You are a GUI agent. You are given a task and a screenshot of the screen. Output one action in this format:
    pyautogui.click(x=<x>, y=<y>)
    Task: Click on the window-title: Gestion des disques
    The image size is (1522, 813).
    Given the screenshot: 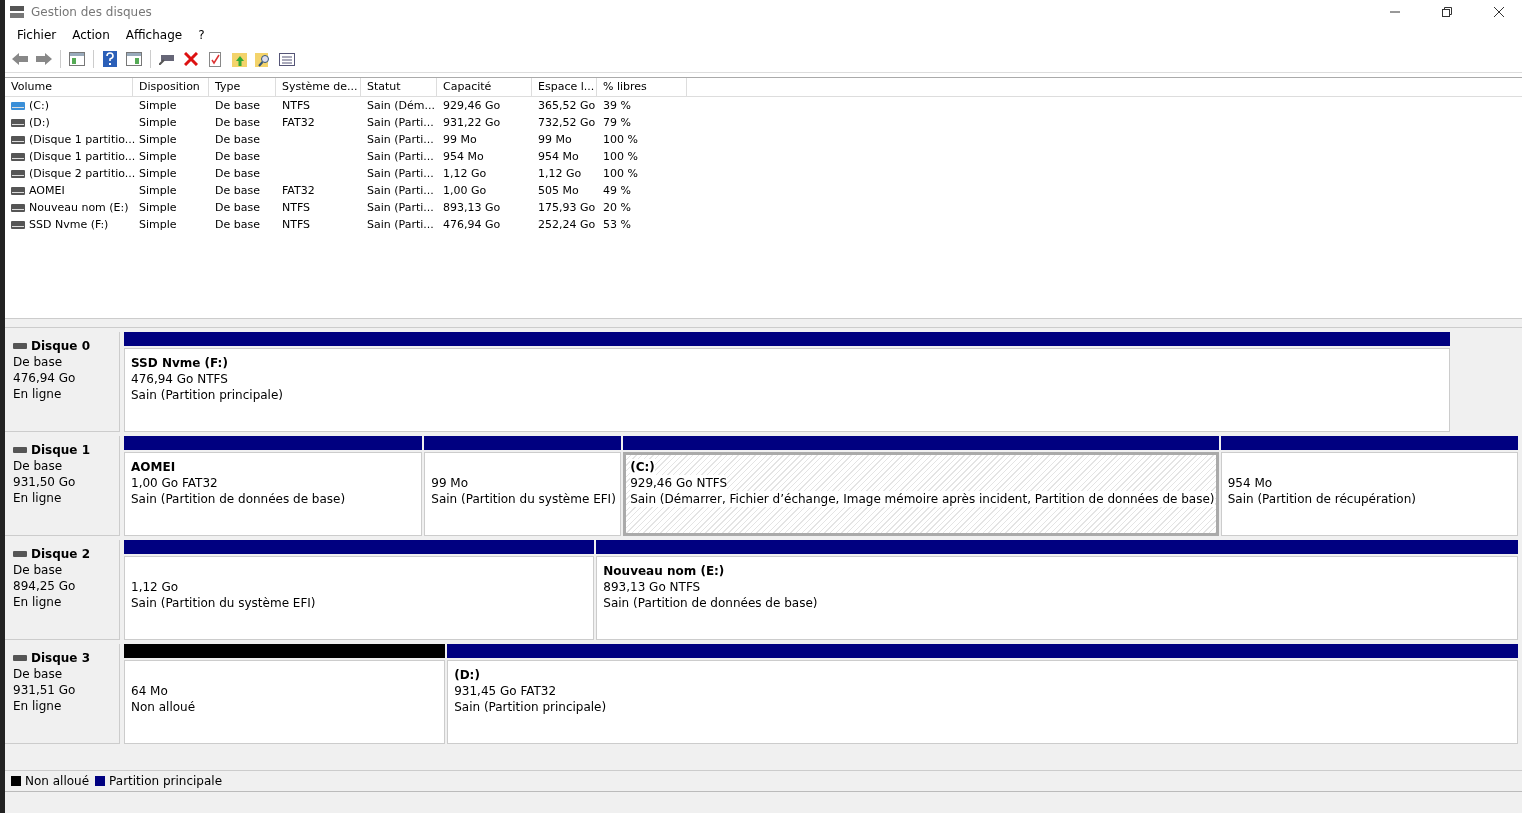 What is the action you would take?
    pyautogui.click(x=92, y=12)
    